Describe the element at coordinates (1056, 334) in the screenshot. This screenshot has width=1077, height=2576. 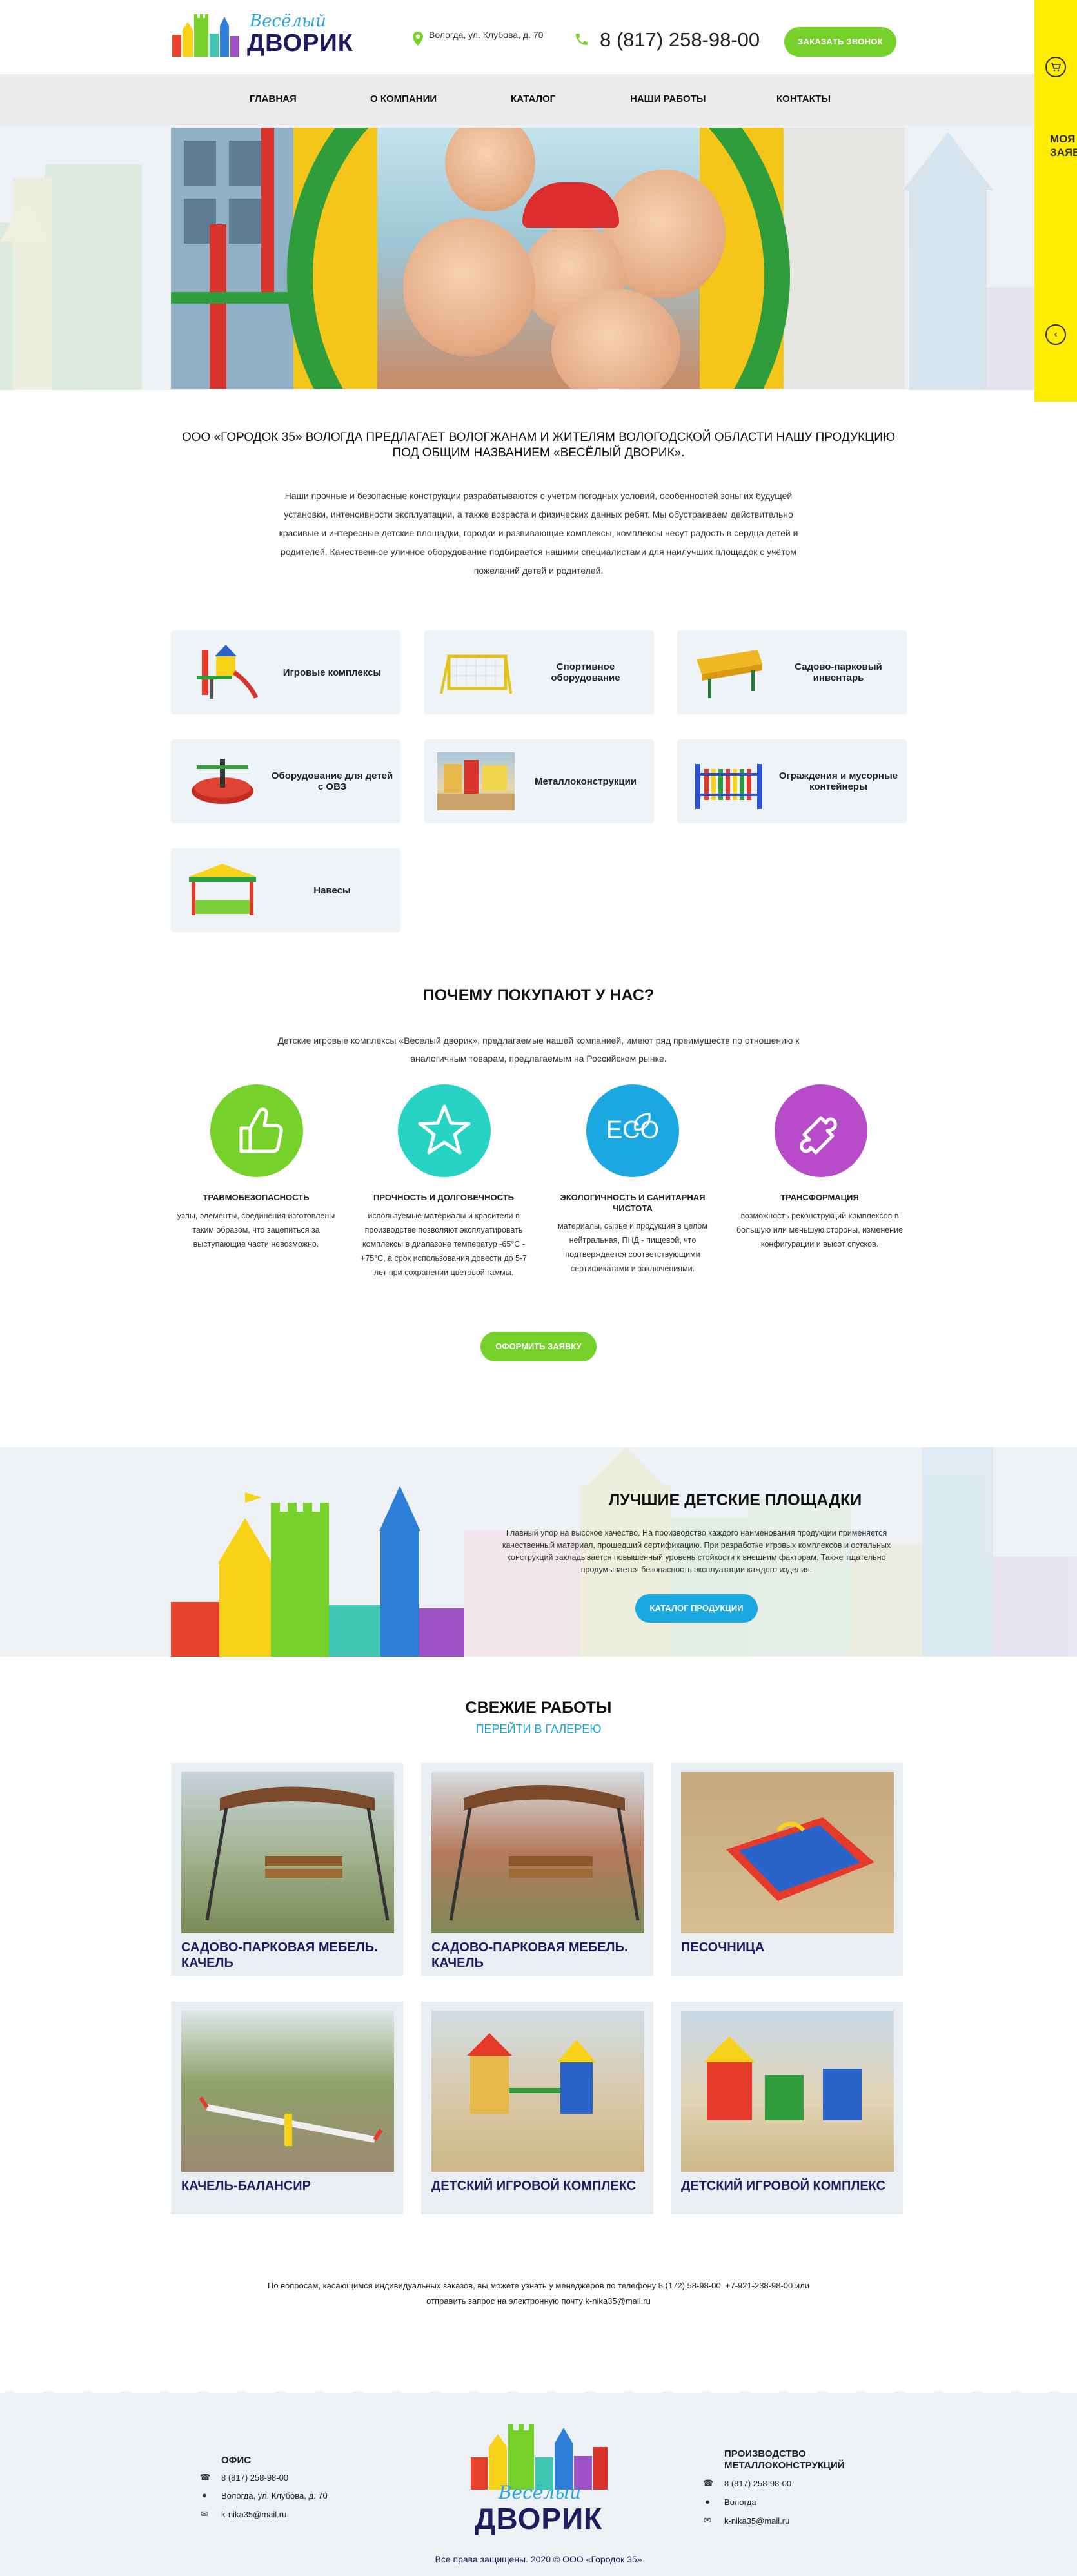
I see `chevron-left-icon: ‹` at that location.